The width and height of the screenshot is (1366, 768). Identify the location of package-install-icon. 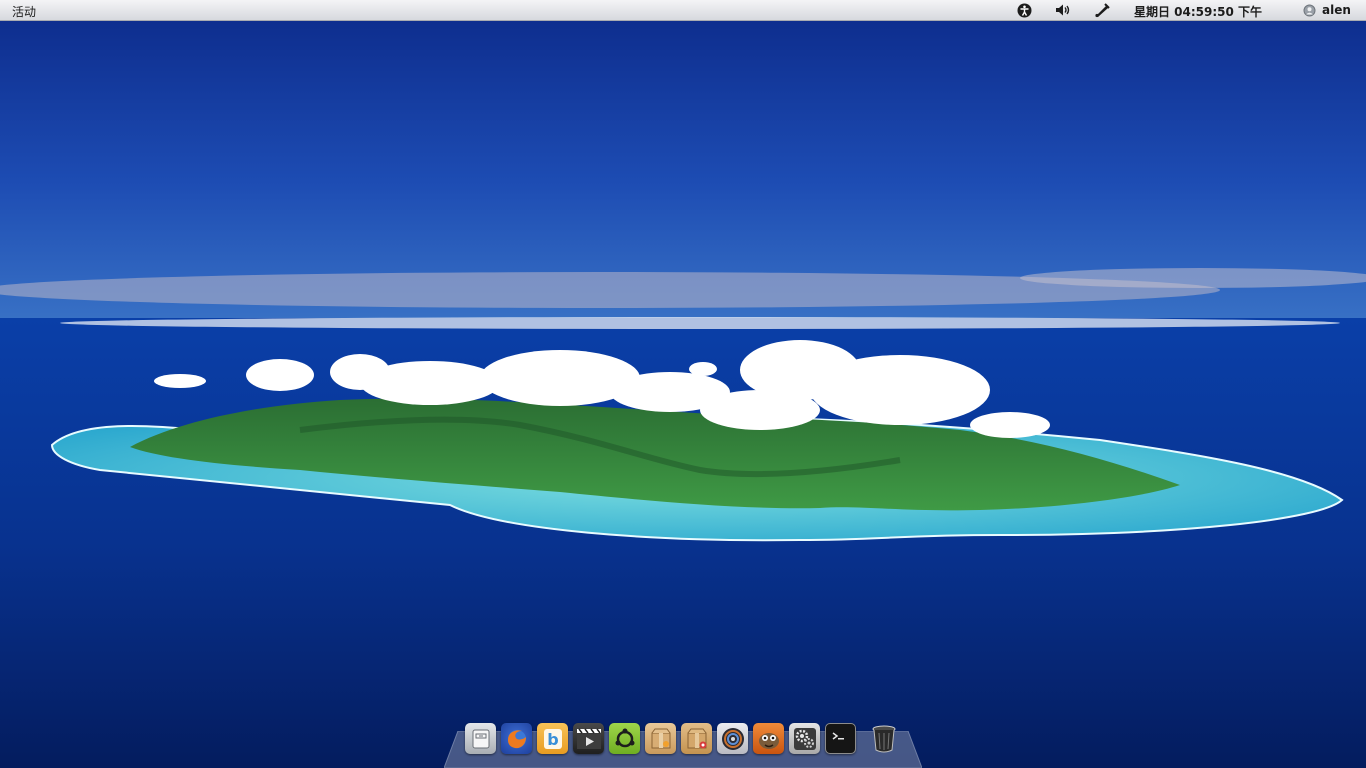
(696, 738).